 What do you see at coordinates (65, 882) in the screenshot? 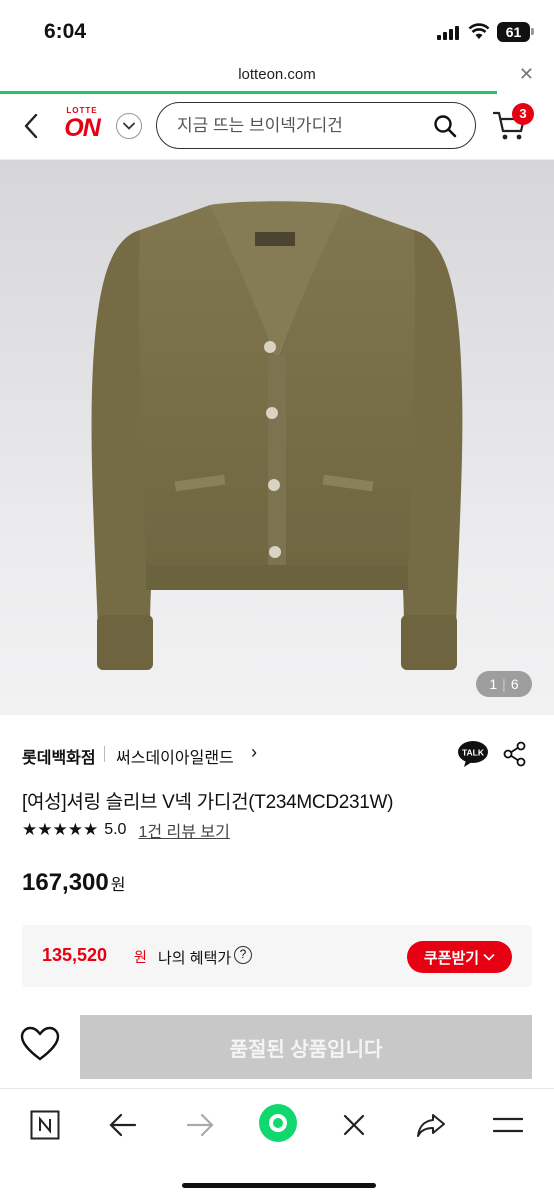
I see `price-value: 167,300` at bounding box center [65, 882].